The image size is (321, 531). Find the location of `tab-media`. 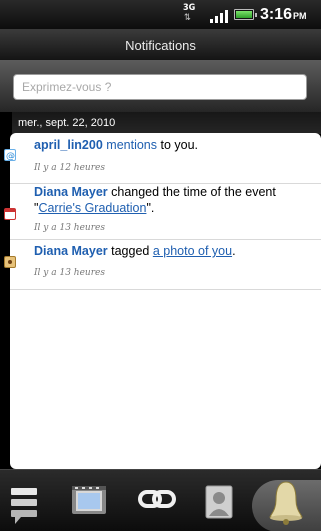

tab-media is located at coordinates (91, 500).